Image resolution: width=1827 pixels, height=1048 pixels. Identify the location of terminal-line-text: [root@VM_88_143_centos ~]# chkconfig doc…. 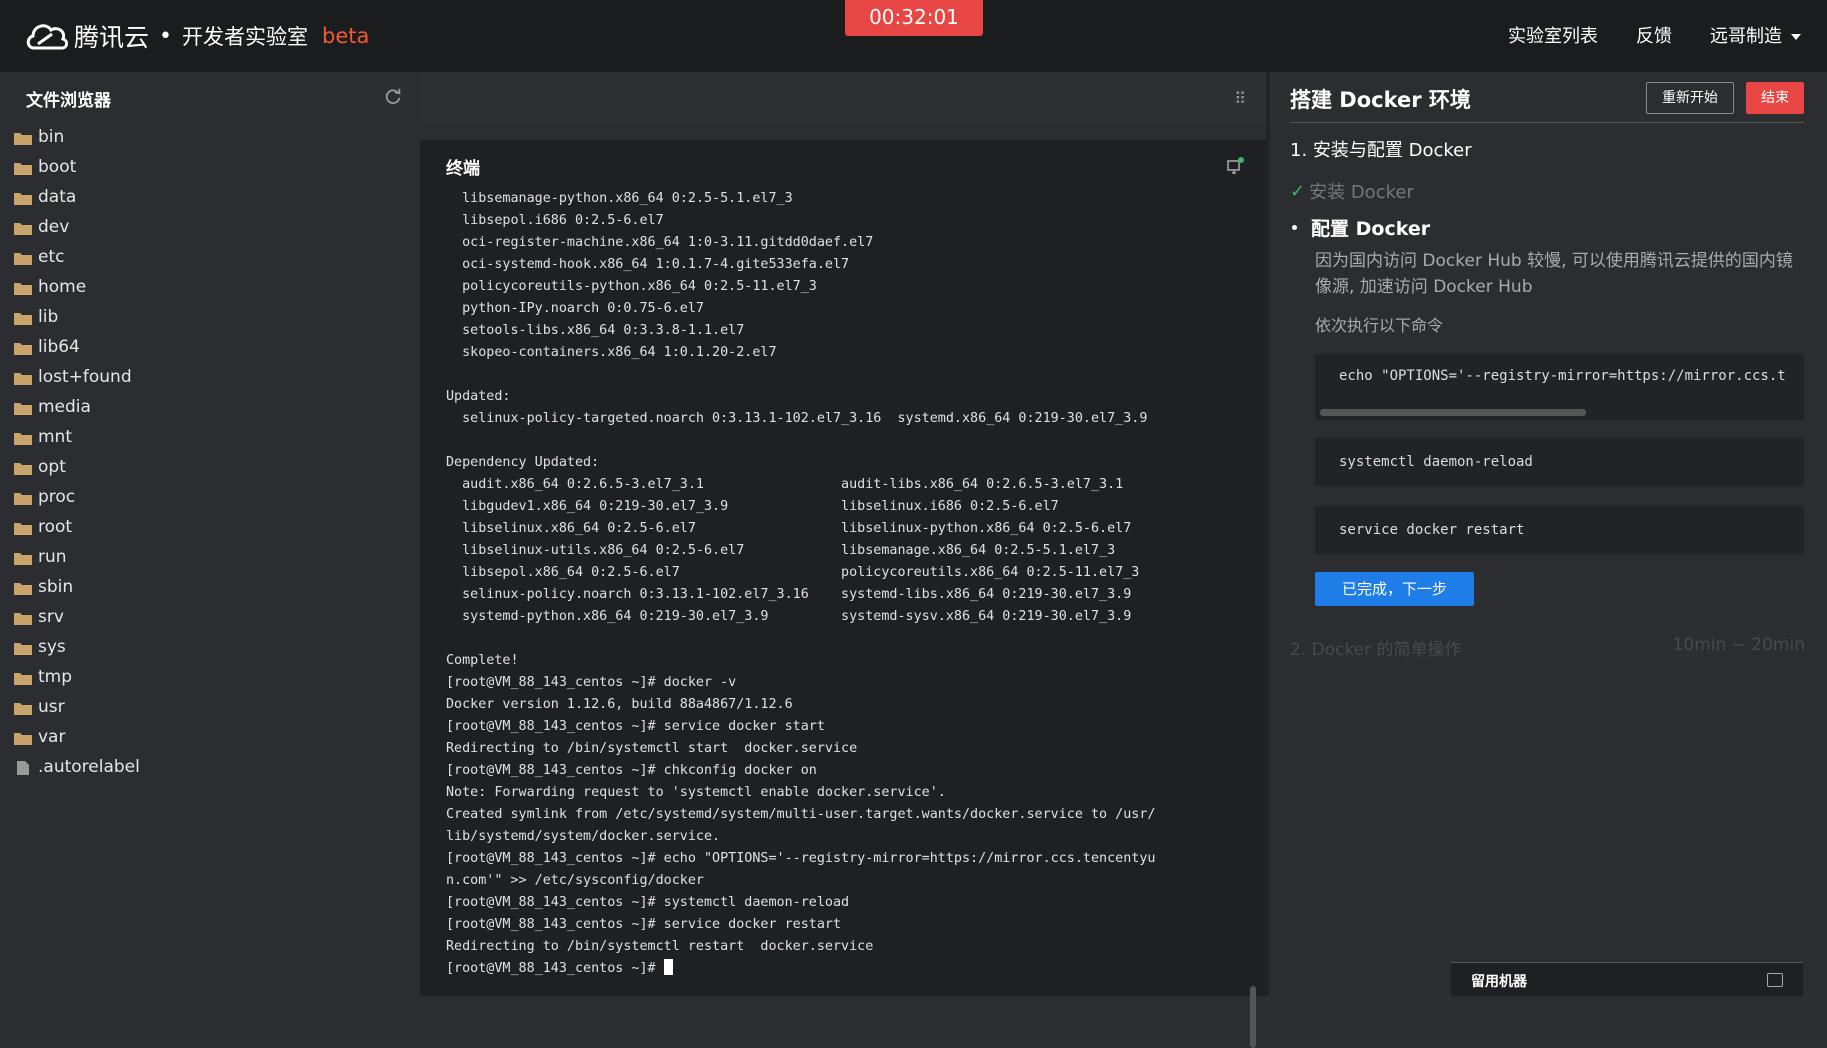
(631, 770).